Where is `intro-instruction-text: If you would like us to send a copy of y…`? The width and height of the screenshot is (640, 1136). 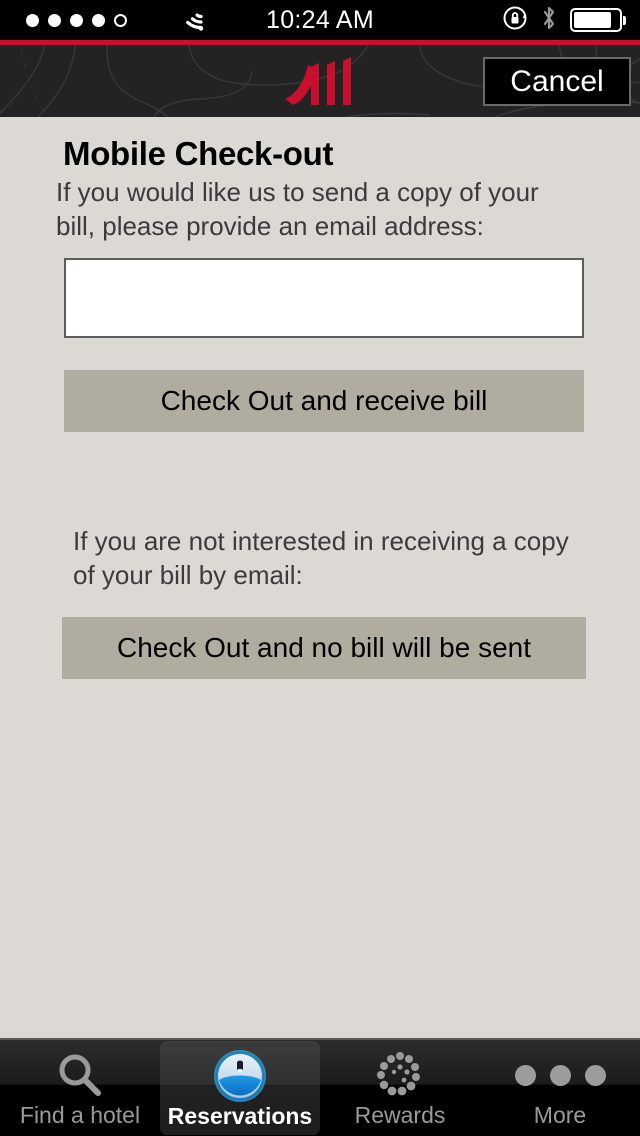 intro-instruction-text: If you would like us to send a copy of y… is located at coordinates (297, 209).